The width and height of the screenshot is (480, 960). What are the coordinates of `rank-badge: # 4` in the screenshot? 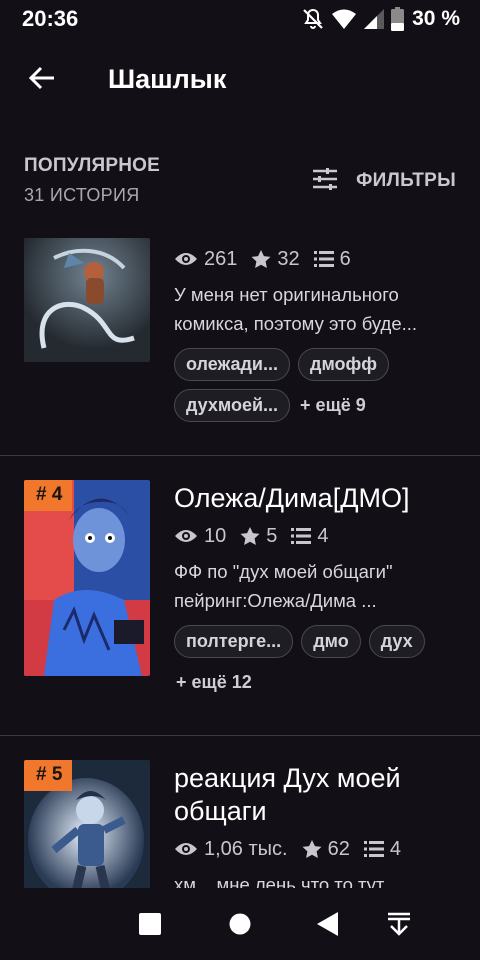 It's located at (48, 495).